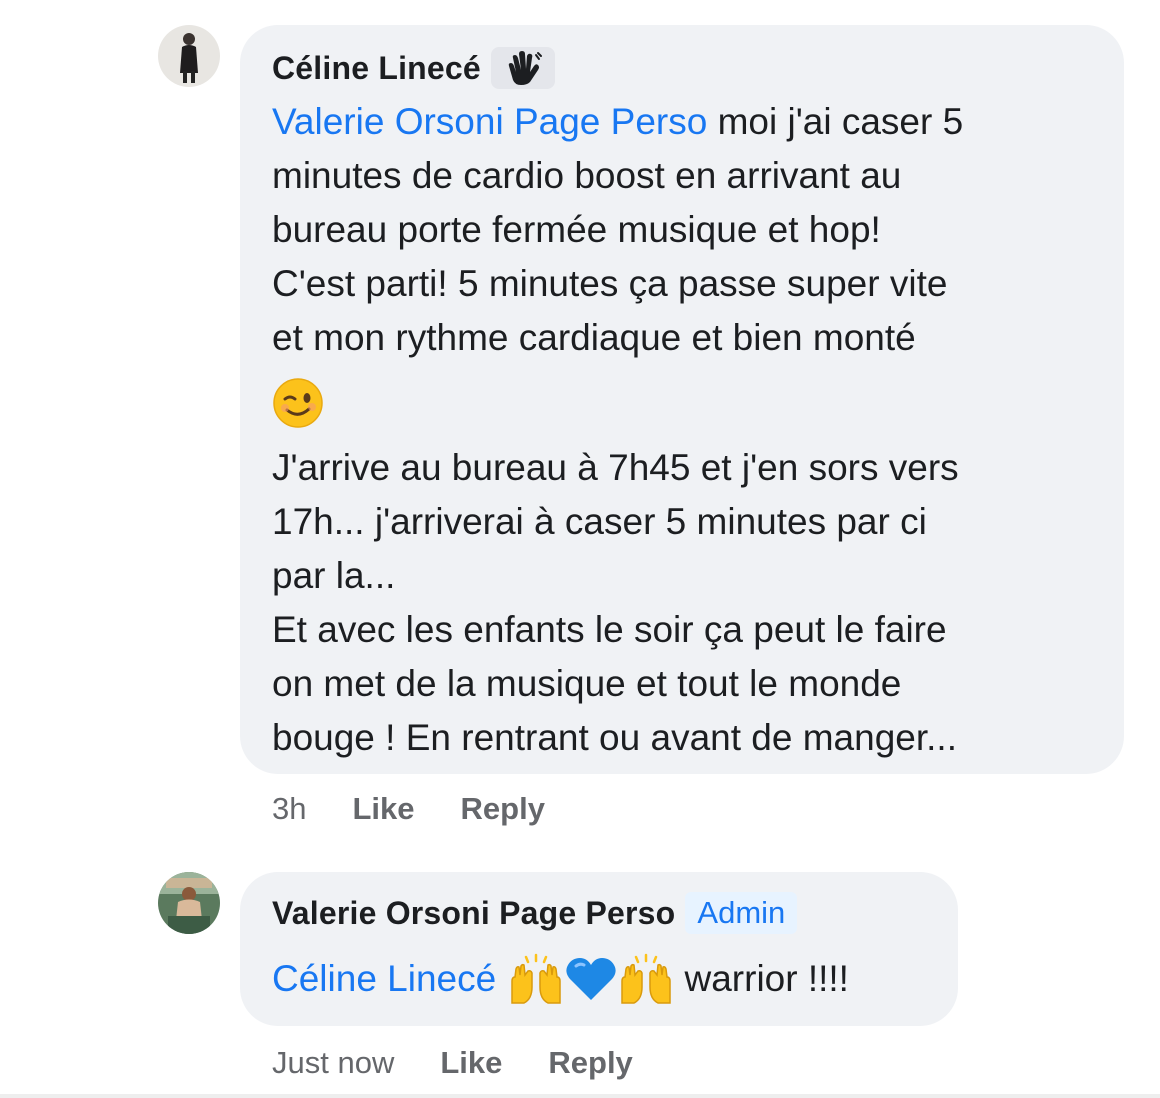 This screenshot has height=1098, width=1160. What do you see at coordinates (431, 809) in the screenshot?
I see `comment-actions: 3h Like Reply` at bounding box center [431, 809].